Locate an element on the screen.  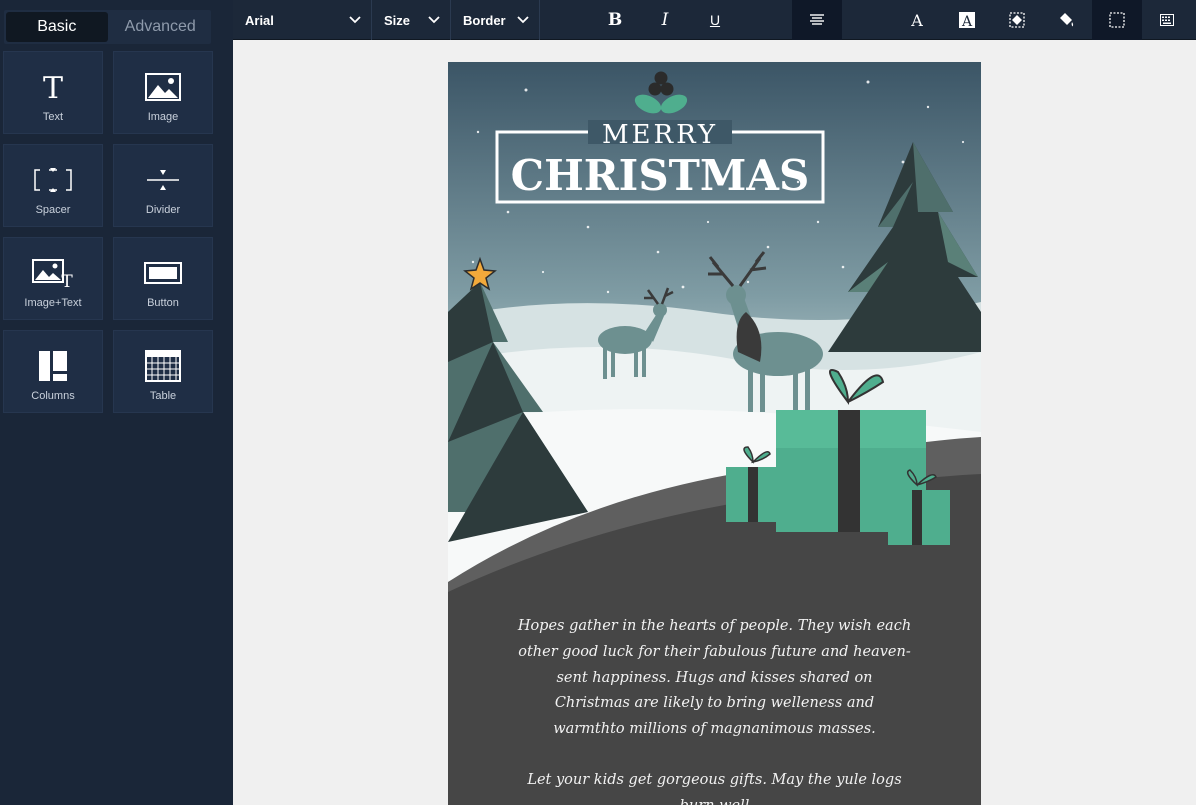
border-value: Border is located at coordinates (484, 20).